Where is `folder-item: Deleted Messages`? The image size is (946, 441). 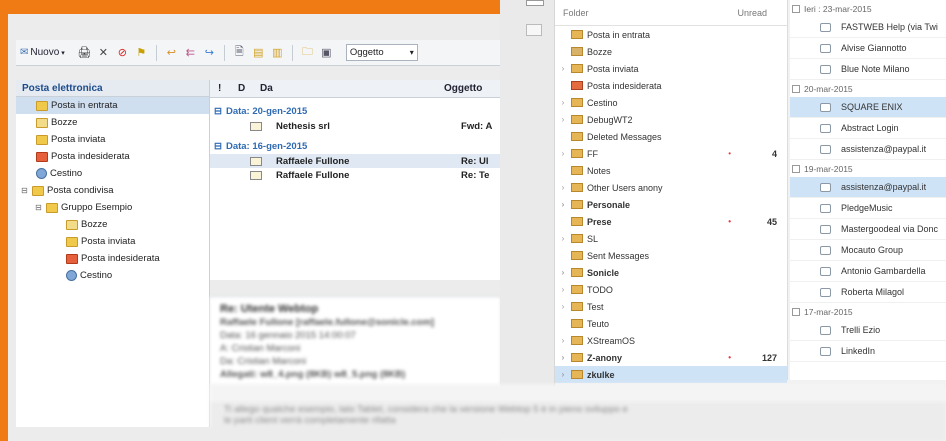
folder-item: Deleted Messages is located at coordinates (671, 136).